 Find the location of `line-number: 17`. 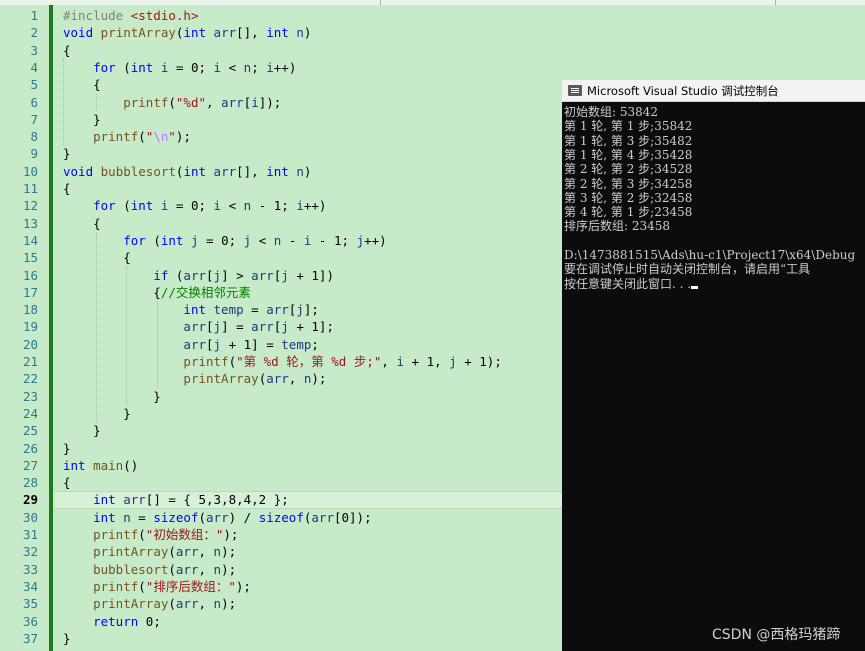

line-number: 17 is located at coordinates (30, 292).